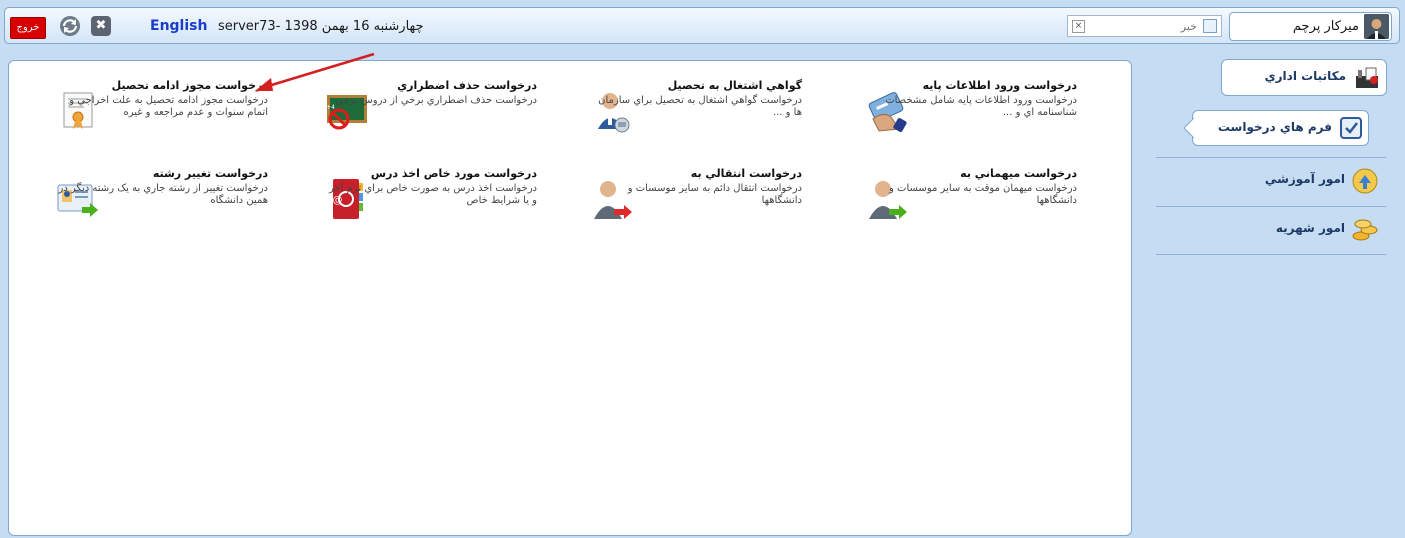 The image size is (1405, 538). I want to click on card-title: گواهي اشتغال به تحصيل, so click(734, 85).